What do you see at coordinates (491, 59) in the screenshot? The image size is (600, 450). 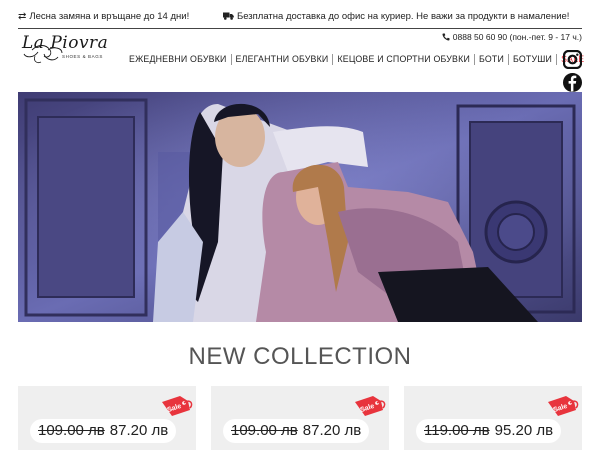 I see `nav-item-ankle-boots: БОТИ` at bounding box center [491, 59].